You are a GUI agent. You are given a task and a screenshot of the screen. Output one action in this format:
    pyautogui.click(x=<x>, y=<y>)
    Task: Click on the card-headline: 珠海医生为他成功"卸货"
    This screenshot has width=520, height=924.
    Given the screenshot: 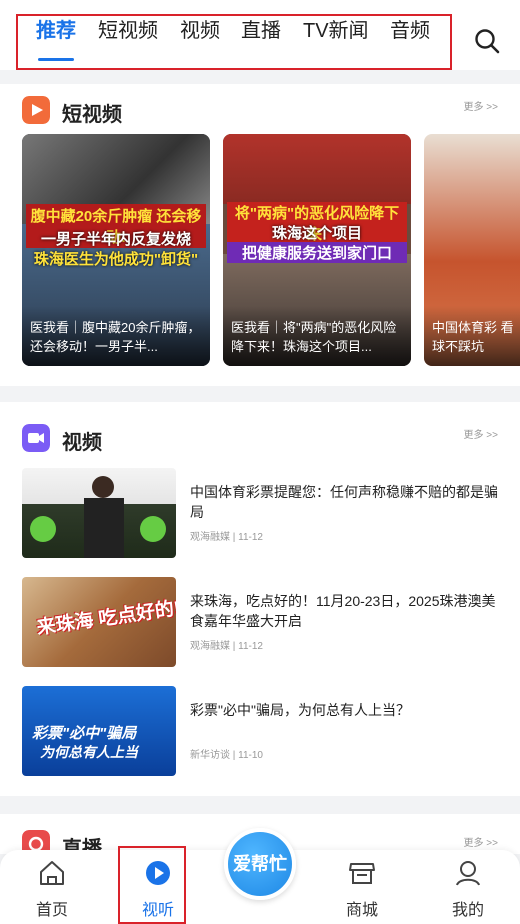 What is the action you would take?
    pyautogui.click(x=116, y=259)
    